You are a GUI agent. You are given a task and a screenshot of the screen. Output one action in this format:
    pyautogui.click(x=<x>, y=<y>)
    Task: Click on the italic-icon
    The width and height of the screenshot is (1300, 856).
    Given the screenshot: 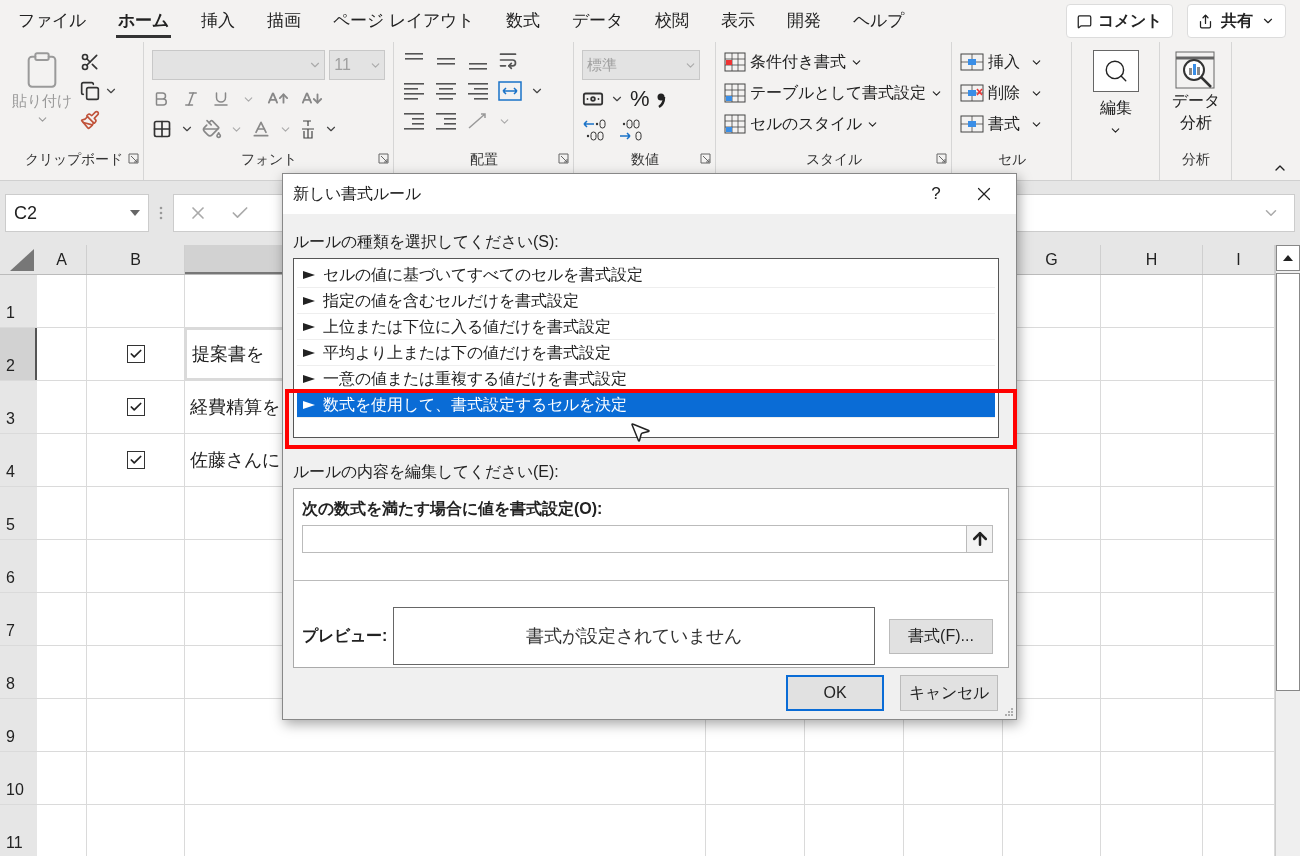 What is the action you would take?
    pyautogui.click(x=191, y=99)
    